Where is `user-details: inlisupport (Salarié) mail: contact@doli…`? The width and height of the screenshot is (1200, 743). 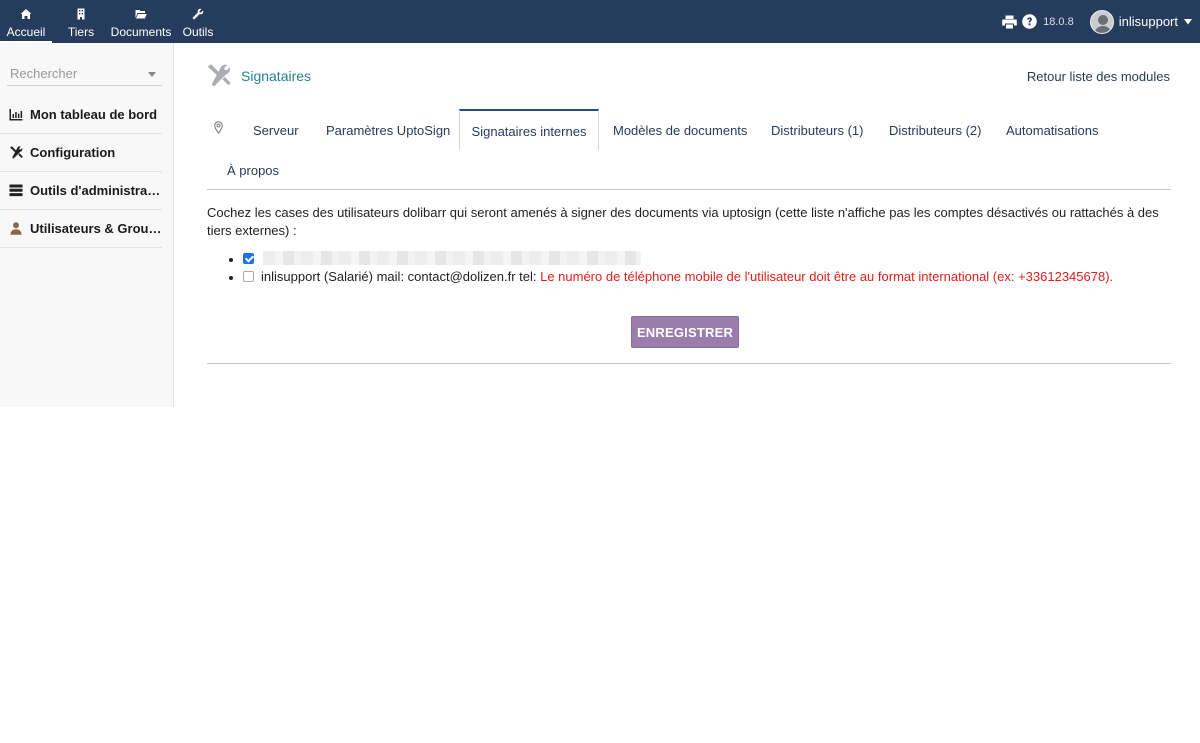 user-details: inlisupport (Salarié) mail: contact@doli… is located at coordinates (401, 276).